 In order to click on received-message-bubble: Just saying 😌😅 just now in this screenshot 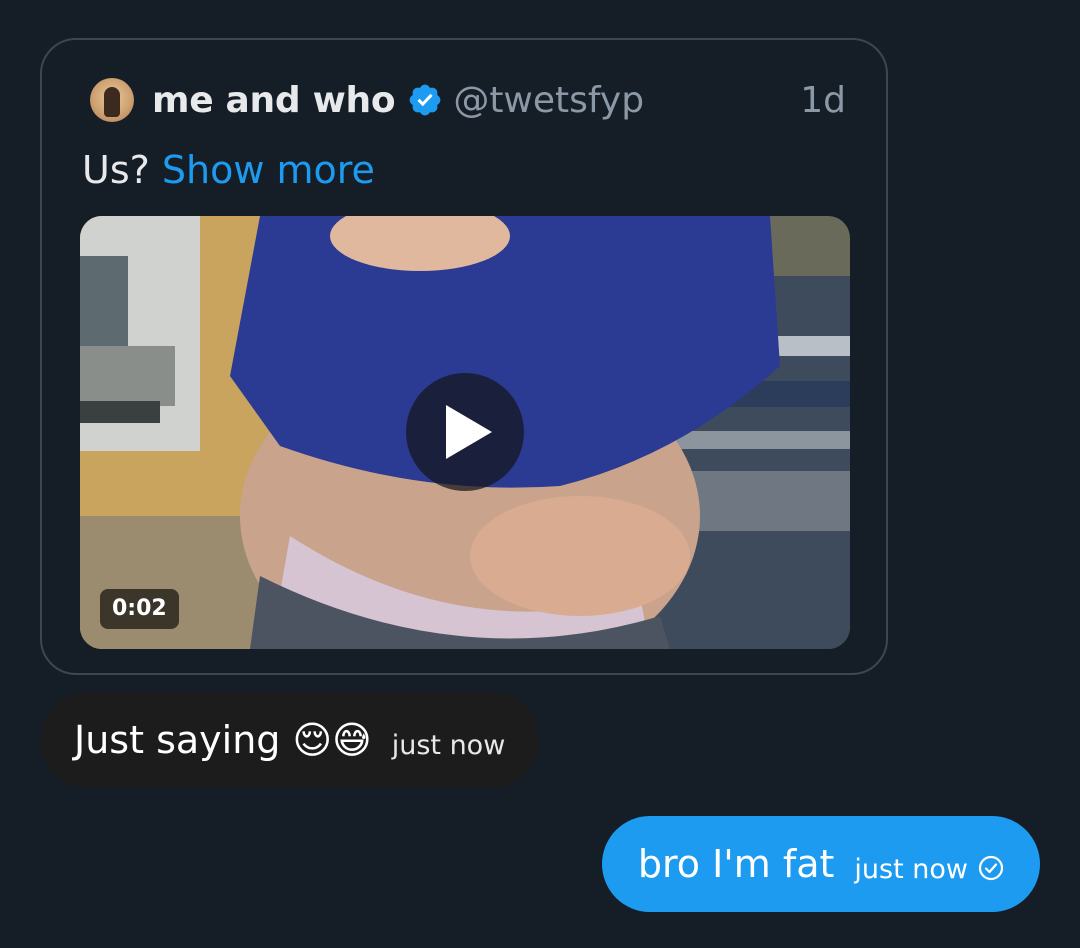, I will do `click(290, 740)`.